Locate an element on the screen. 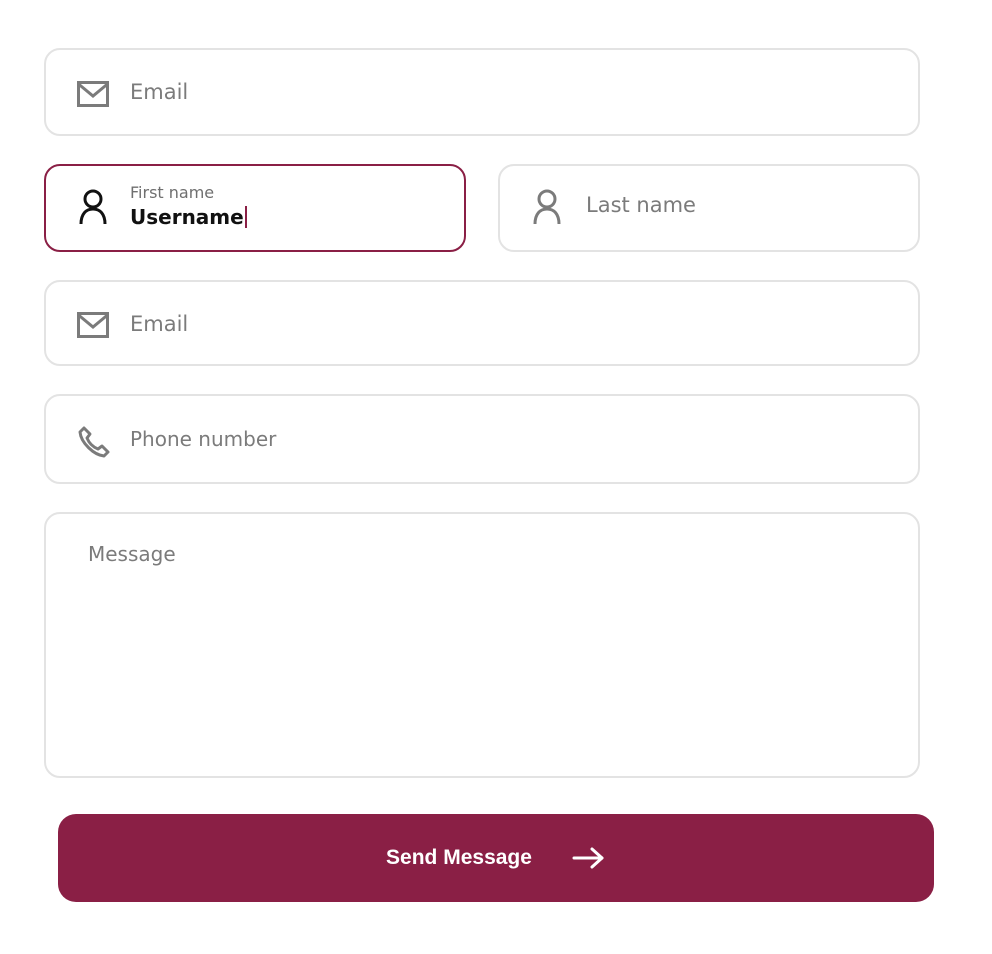 The height and width of the screenshot is (954, 992). email-top-field: Email is located at coordinates (482, 92).